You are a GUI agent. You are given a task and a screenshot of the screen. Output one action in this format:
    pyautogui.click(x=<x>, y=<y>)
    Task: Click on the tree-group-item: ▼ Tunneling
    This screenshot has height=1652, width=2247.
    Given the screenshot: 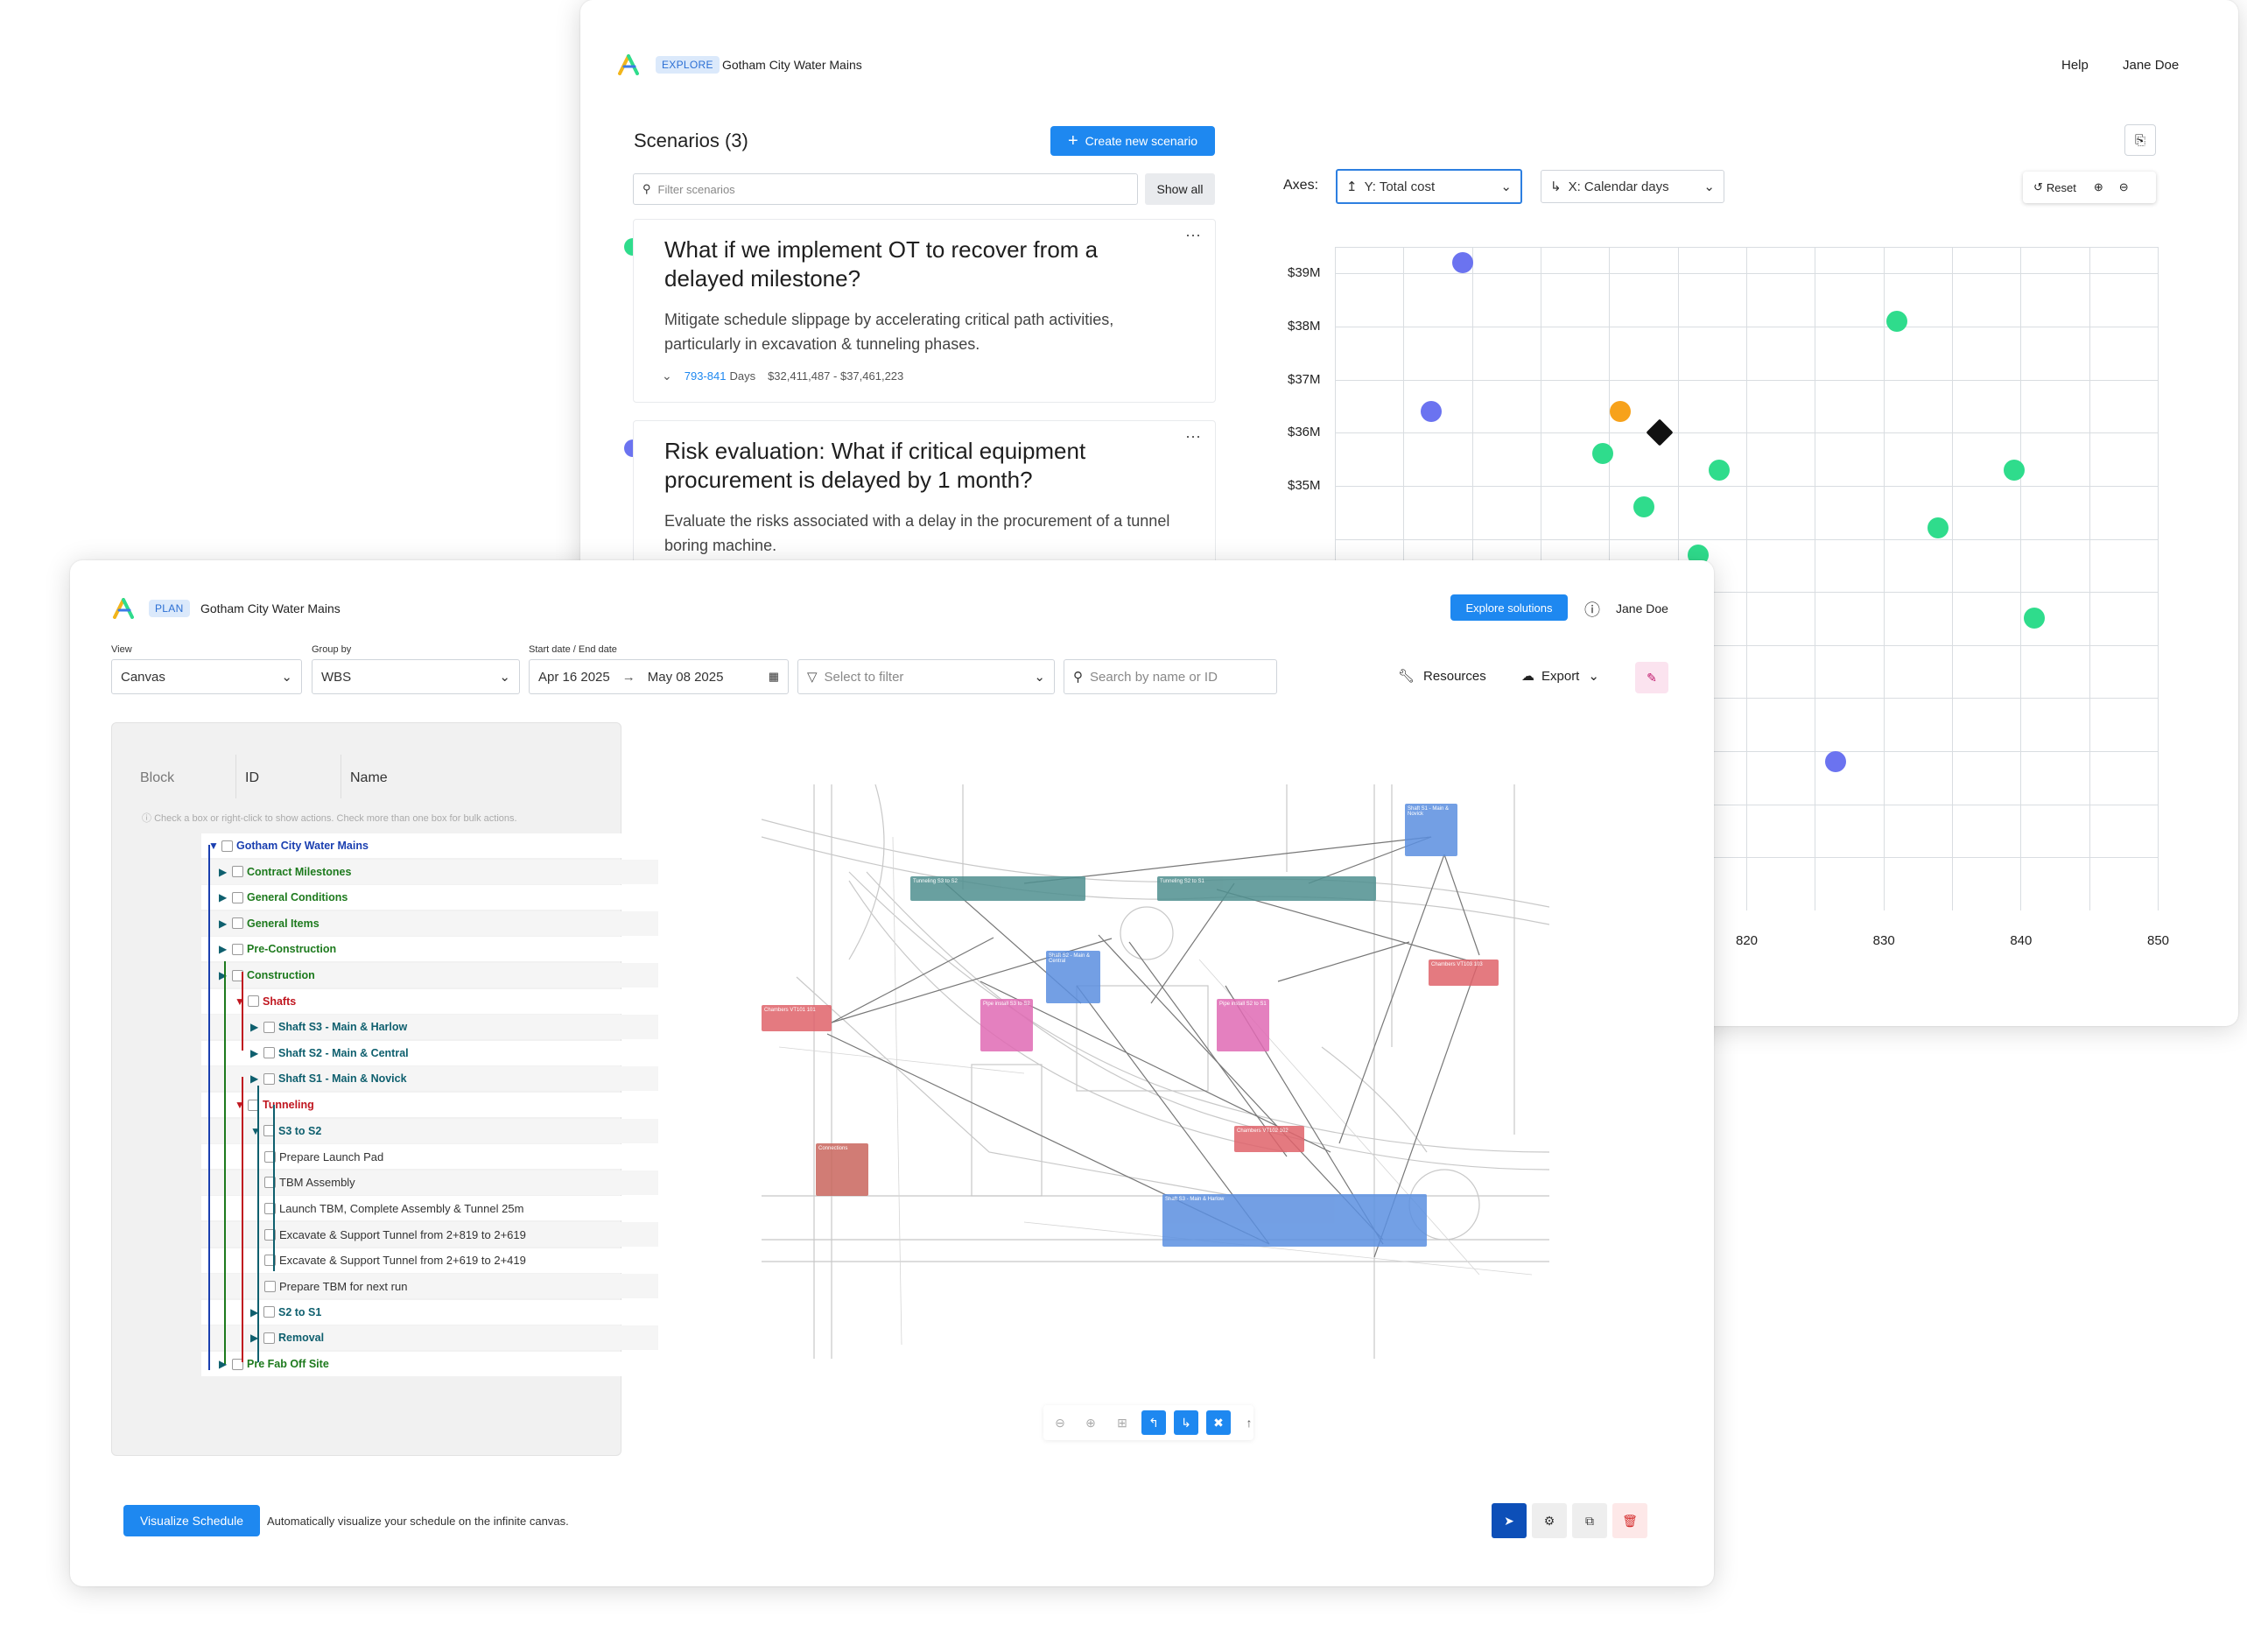 What is the action you would take?
    pyautogui.click(x=430, y=1105)
    